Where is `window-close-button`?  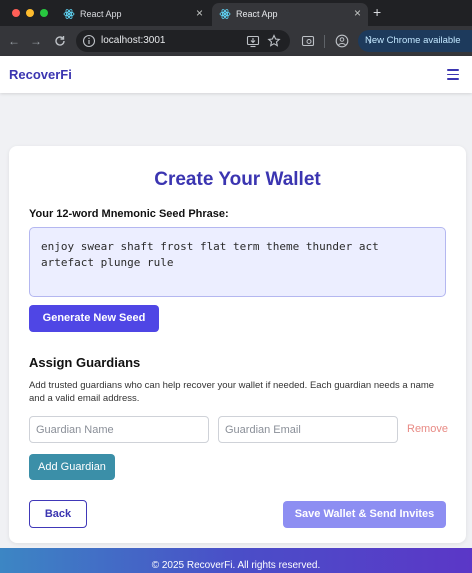 window-close-button is located at coordinates (16, 13).